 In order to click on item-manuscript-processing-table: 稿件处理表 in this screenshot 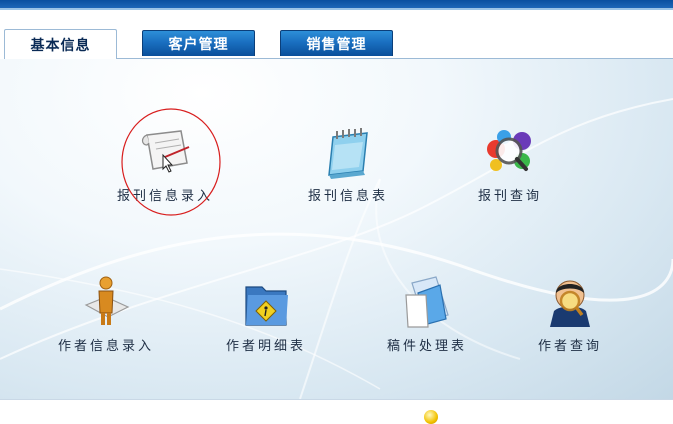, I will do `click(427, 314)`.